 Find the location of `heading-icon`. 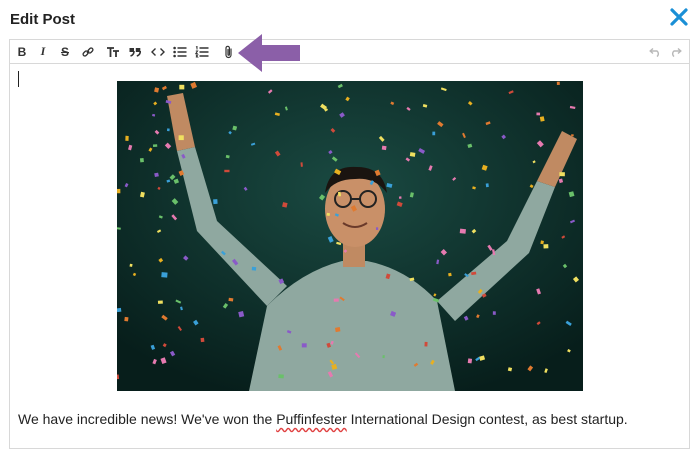

heading-icon is located at coordinates (113, 51).